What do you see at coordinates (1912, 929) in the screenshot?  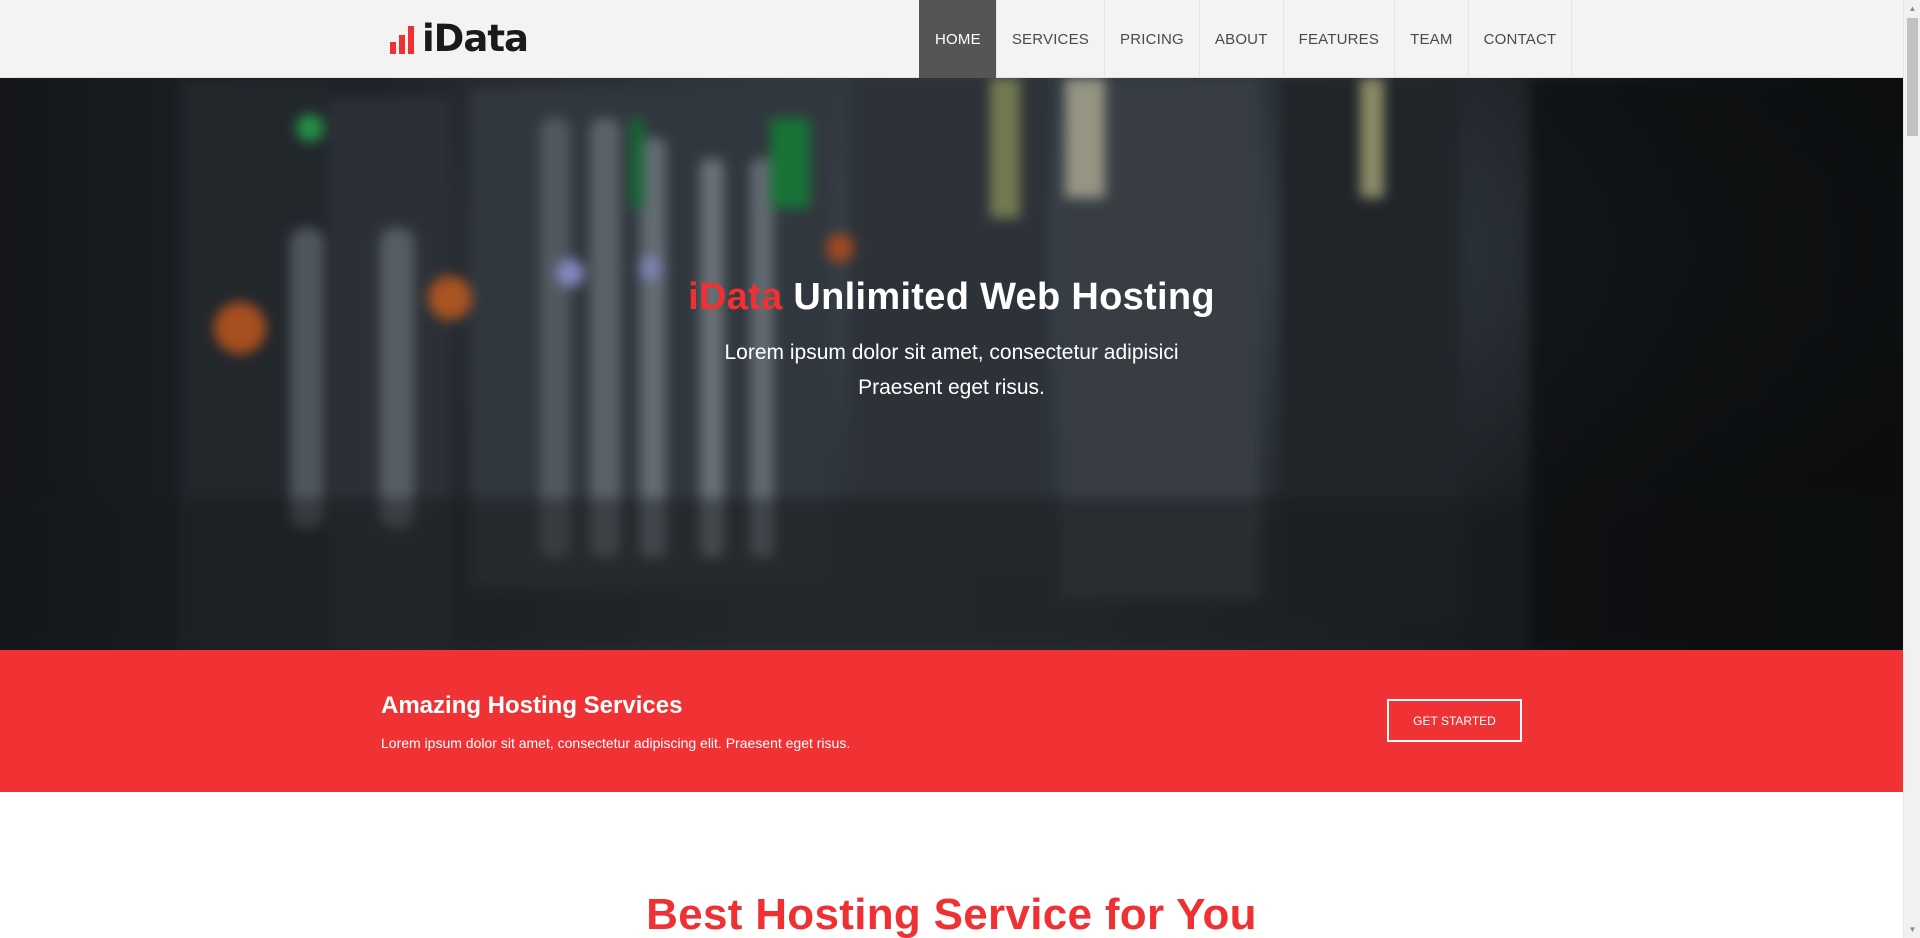 I see `scroll-down-icon: ▼` at bounding box center [1912, 929].